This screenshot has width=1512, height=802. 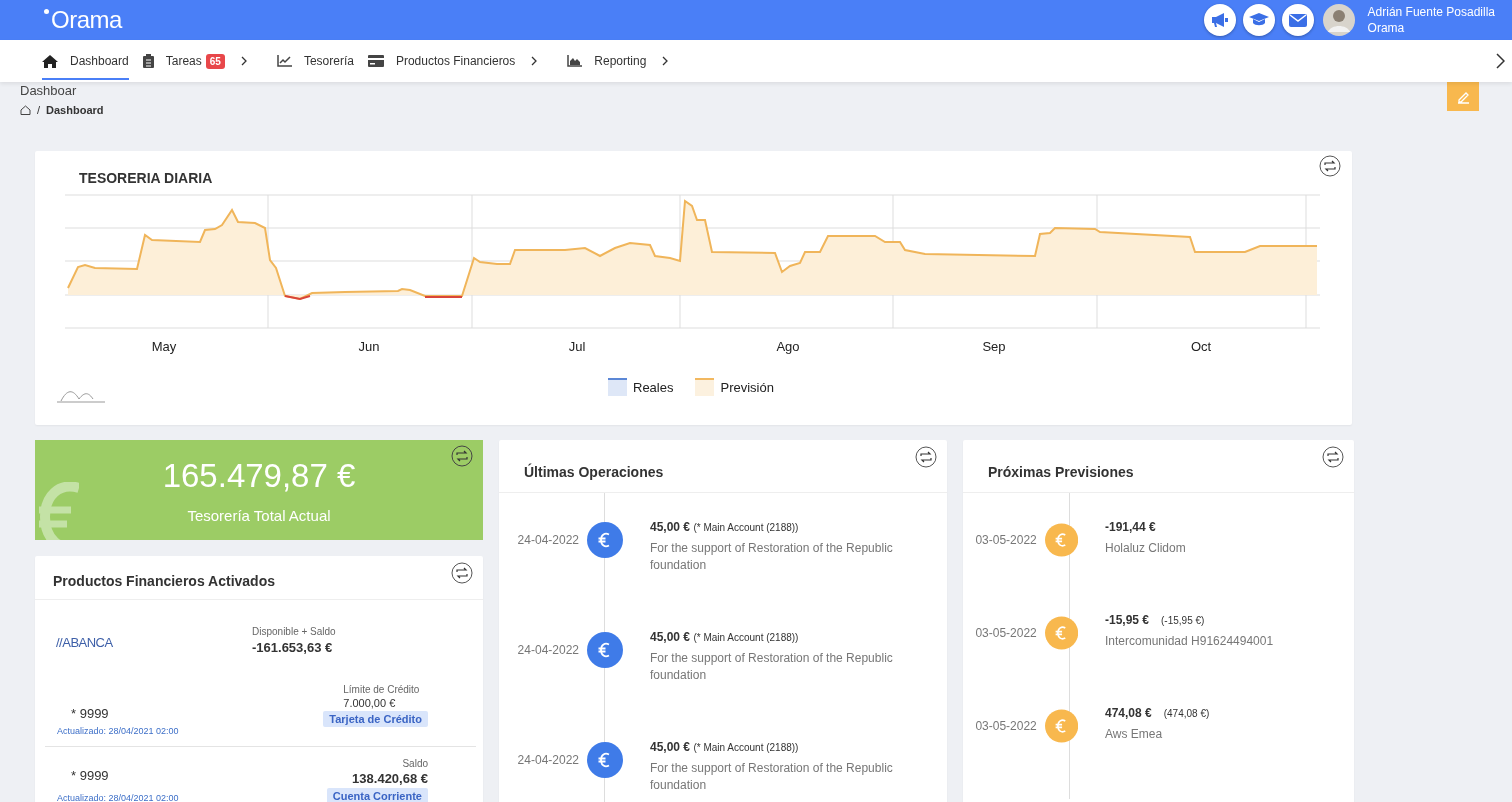 I want to click on user-name: Adrián Fuente Posadilla, so click(x=1431, y=12).